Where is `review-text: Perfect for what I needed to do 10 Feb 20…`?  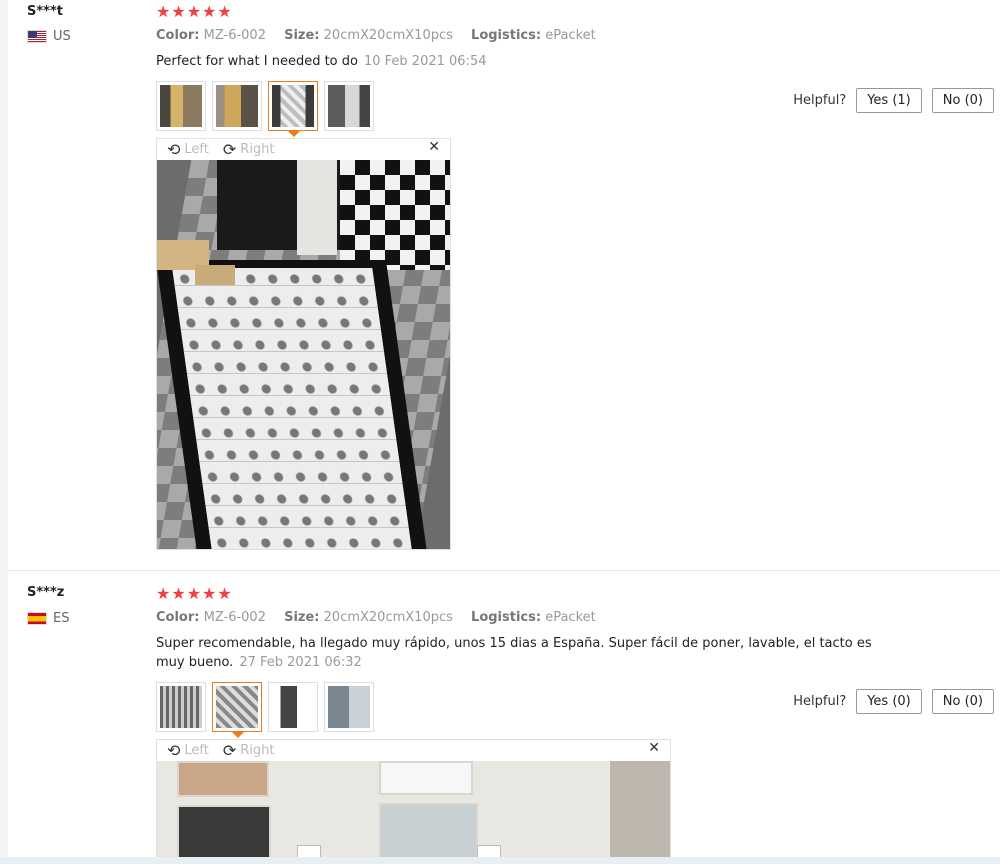
review-text: Perfect for what I needed to do 10 Feb 20… is located at coordinates (321, 61).